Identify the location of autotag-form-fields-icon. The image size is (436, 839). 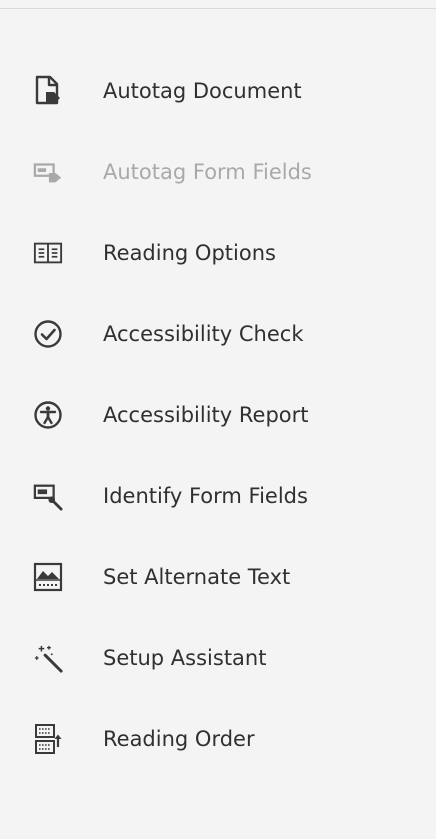
(48, 172).